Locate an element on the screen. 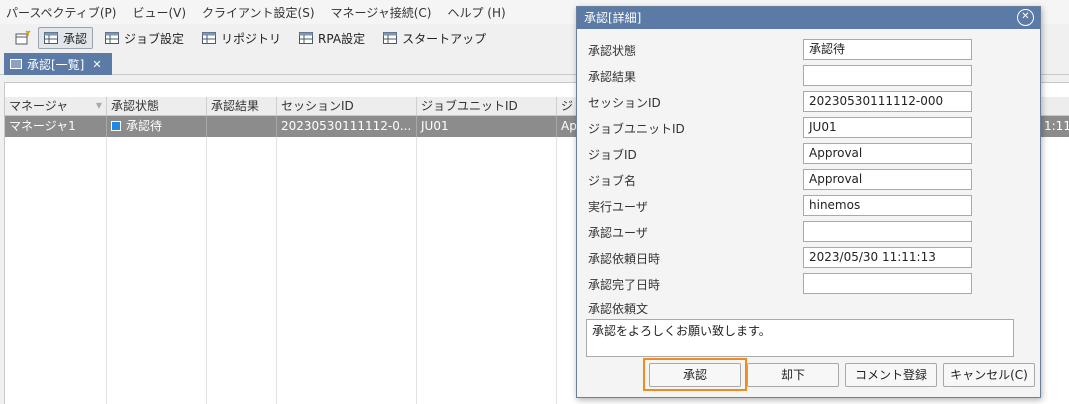 Image resolution: width=1069 pixels, height=404 pixels. label-job-name: ジョブ名 is located at coordinates (612, 181).